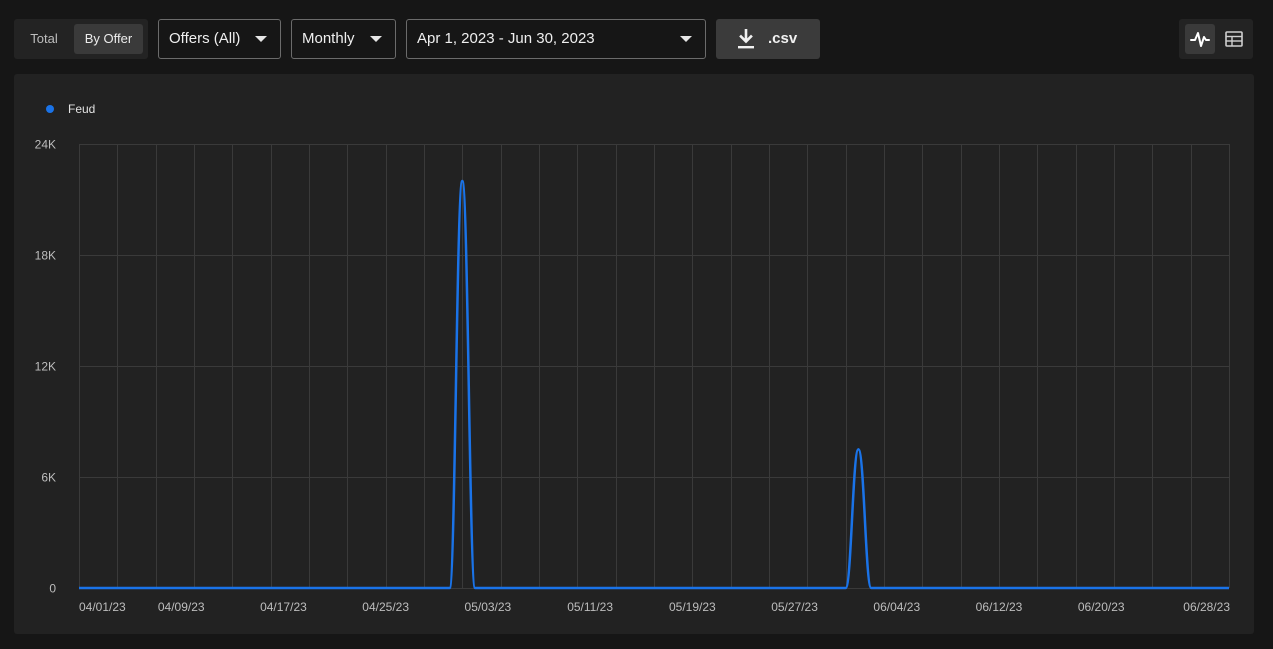  Describe the element at coordinates (896, 607) in the screenshot. I see `x-tick-label: 06/04/23` at that location.